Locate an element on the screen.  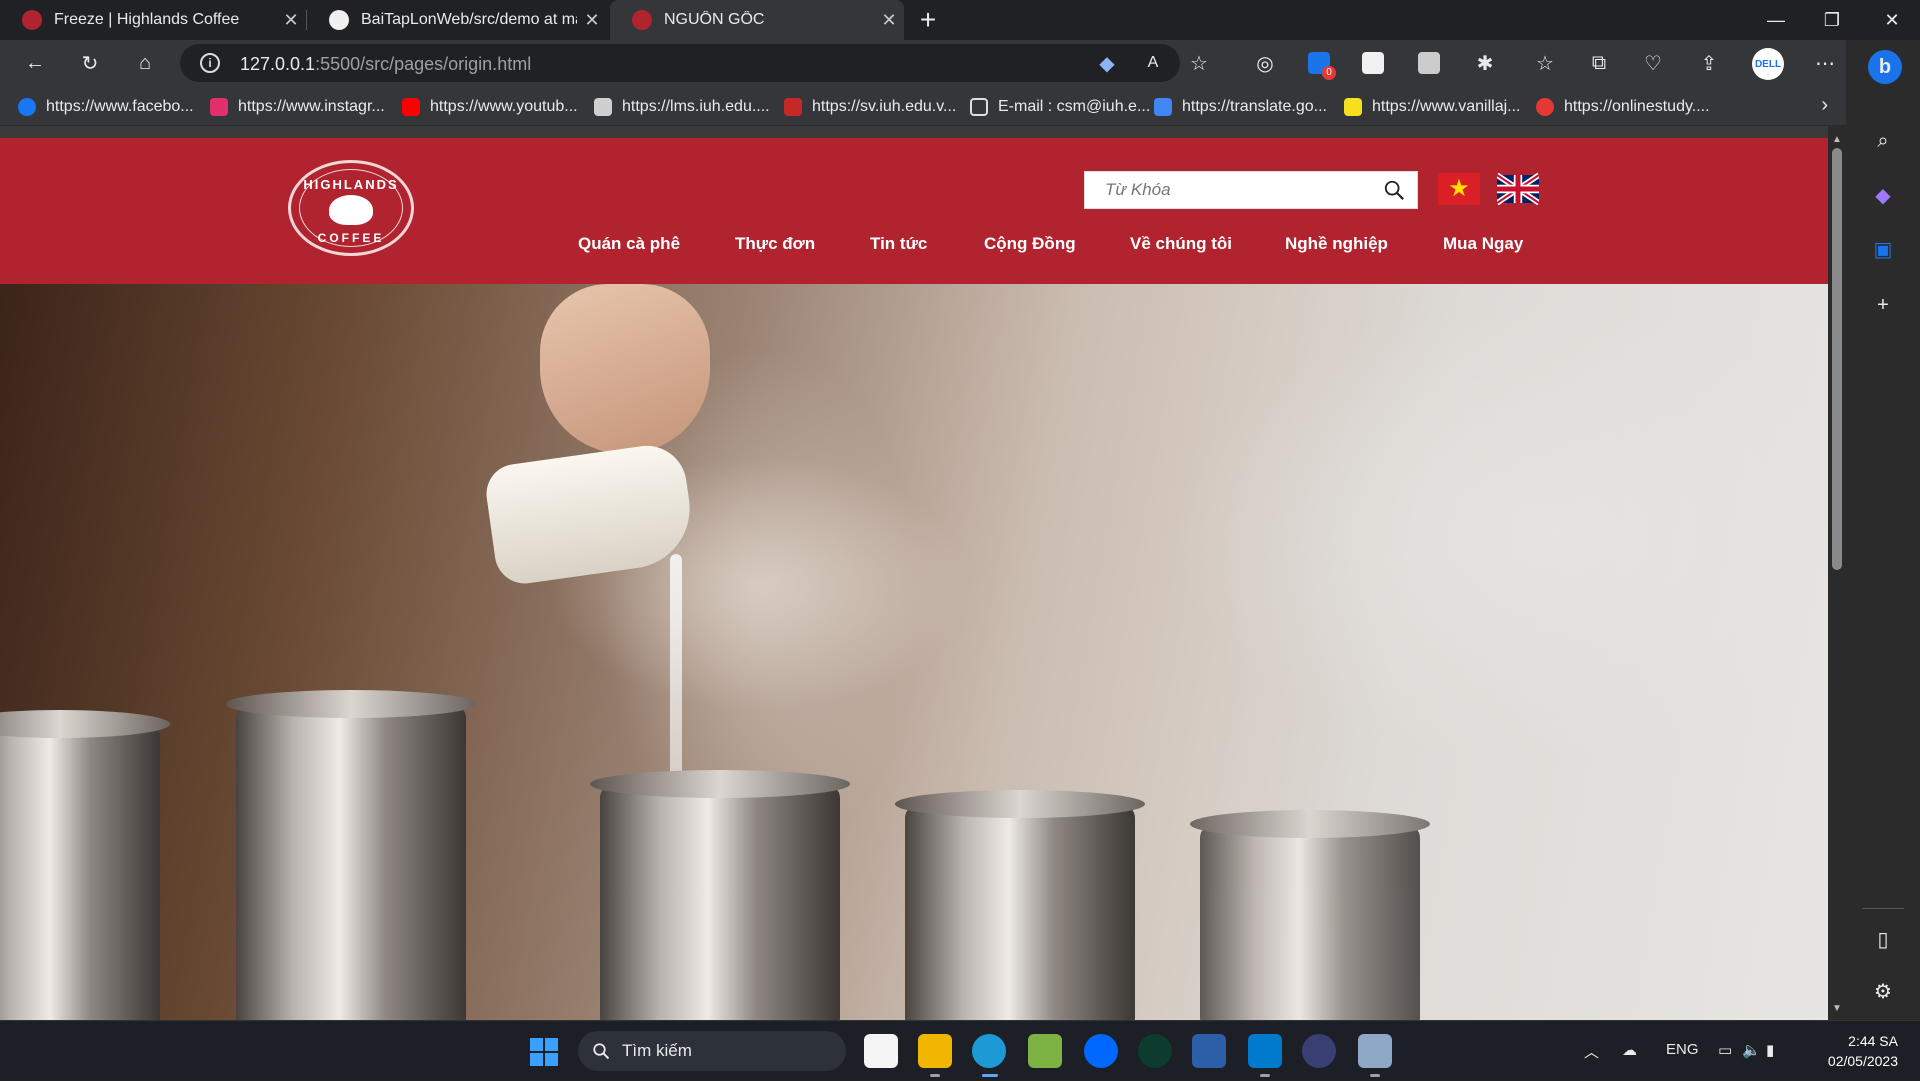
microsoft-store-icon is located at coordinates (881, 1051).